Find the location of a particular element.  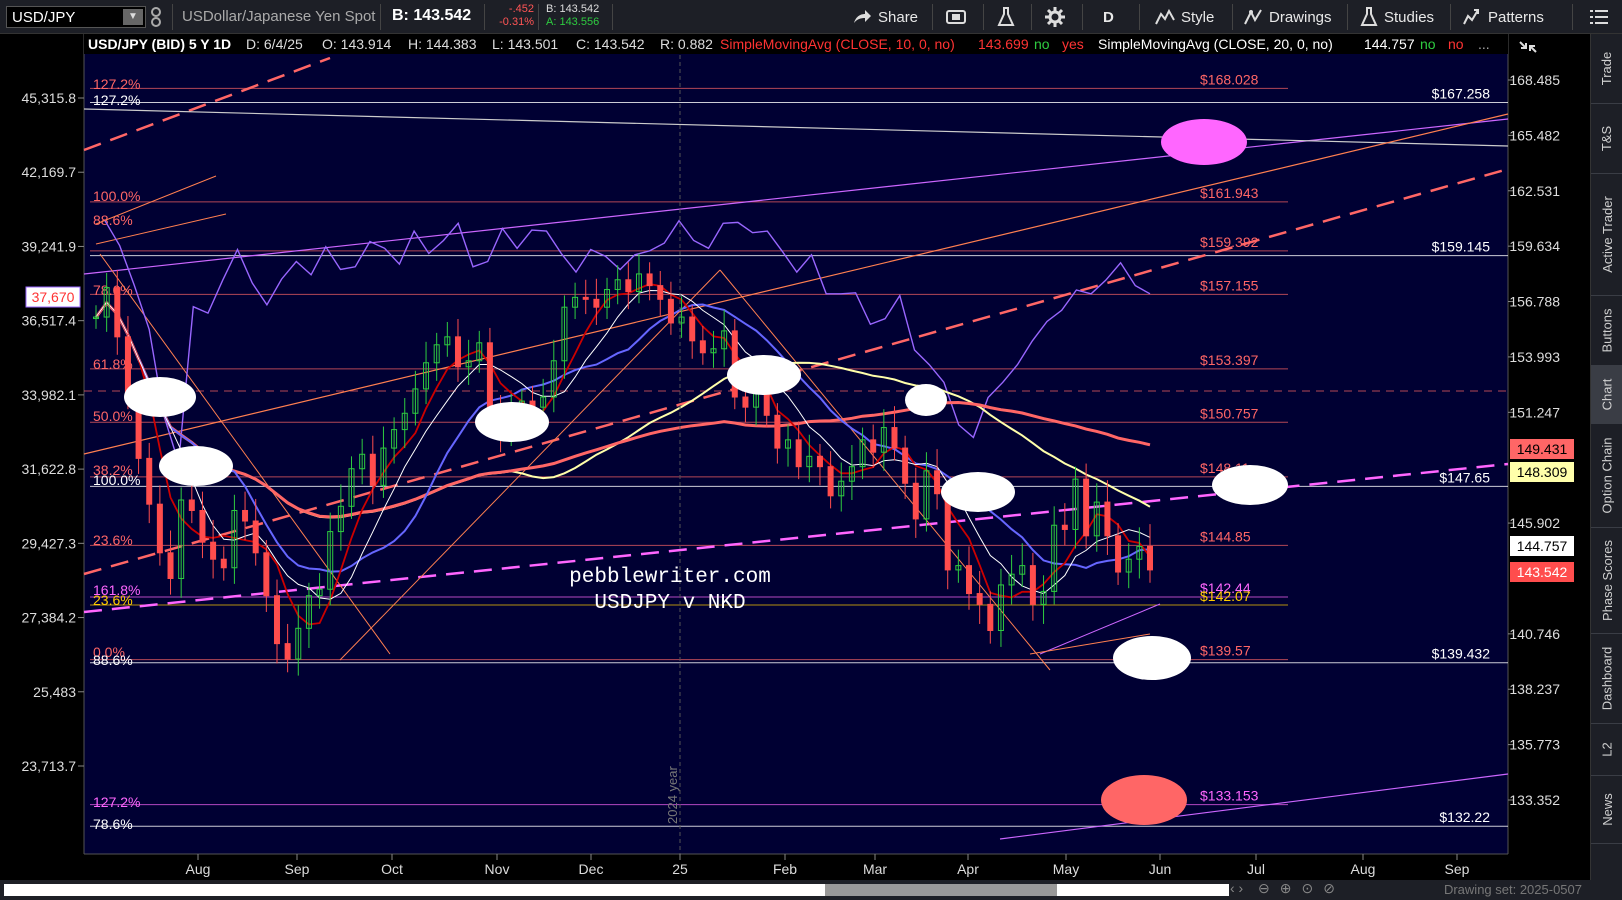

tab-option-chain: Option Chain is located at coordinates (1606, 476).